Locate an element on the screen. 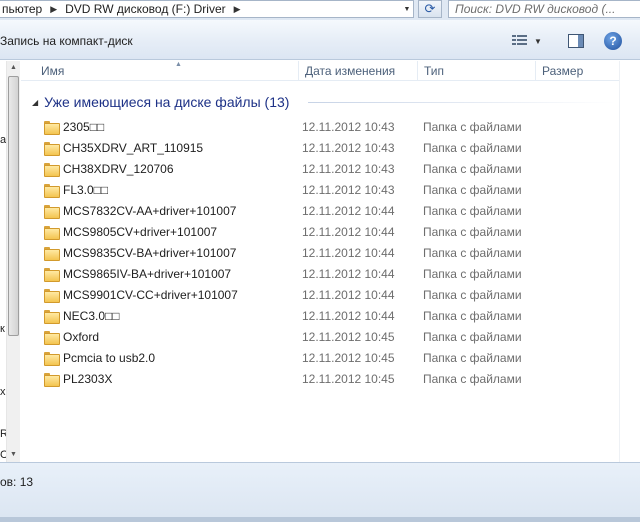 The height and width of the screenshot is (522, 640). column-header-type: Тип is located at coordinates (476, 71).